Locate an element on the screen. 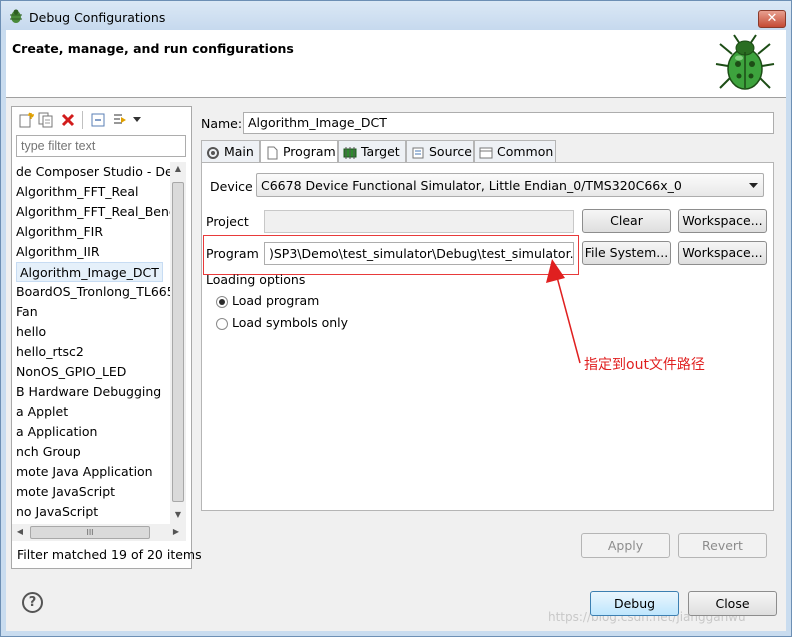  tab-program: Program is located at coordinates (299, 151).